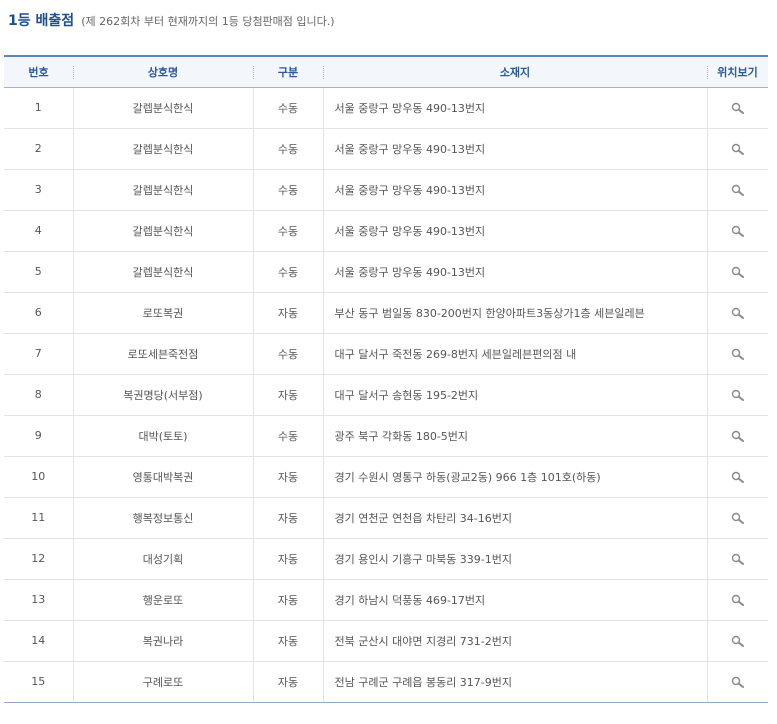  What do you see at coordinates (38, 354) in the screenshot?
I see `row-number: 7` at bounding box center [38, 354].